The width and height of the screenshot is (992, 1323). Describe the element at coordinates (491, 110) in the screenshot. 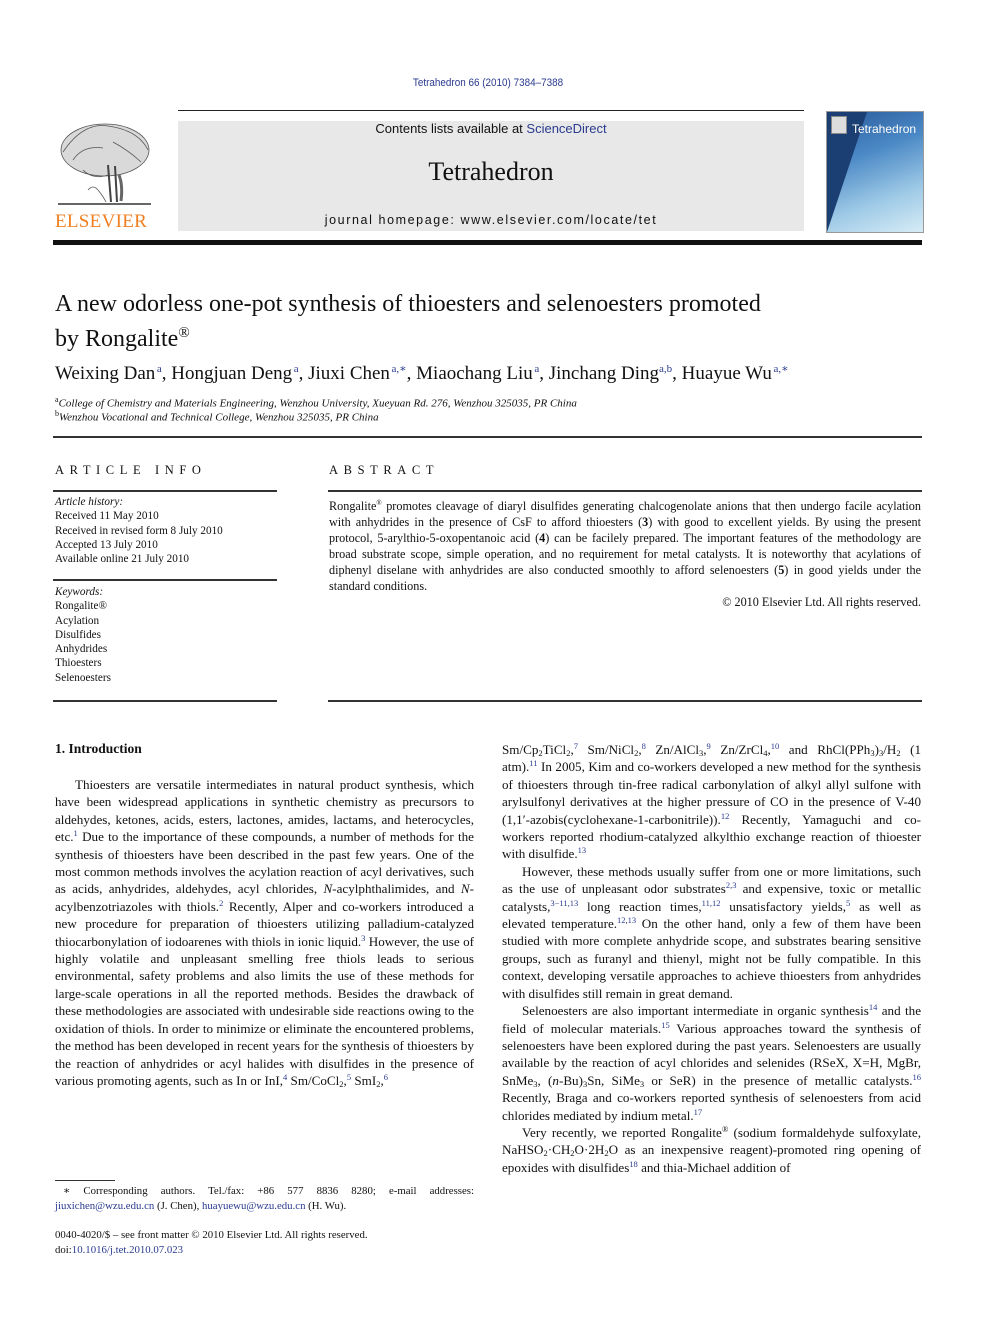

I see `header-rule` at that location.